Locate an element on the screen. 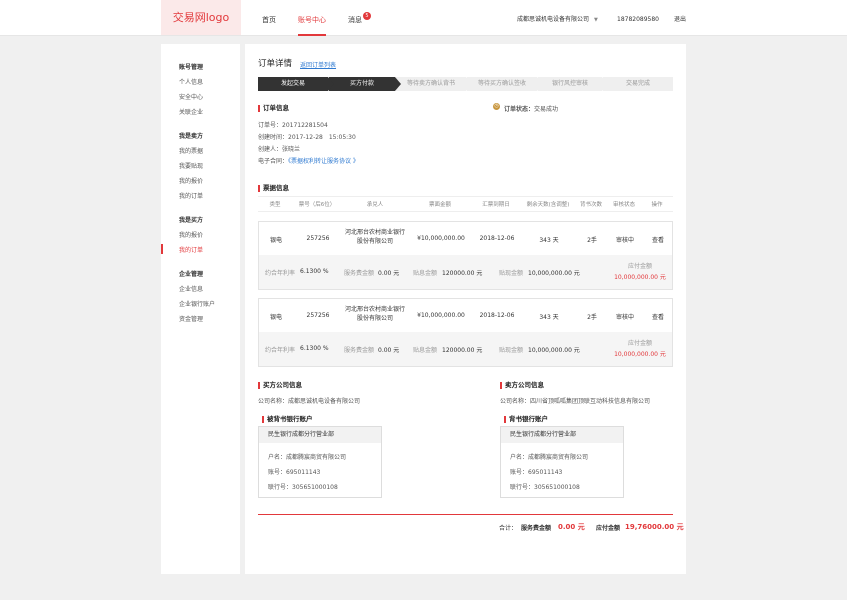 The width and height of the screenshot is (847, 600). nav-home: 首页 is located at coordinates (269, 18).